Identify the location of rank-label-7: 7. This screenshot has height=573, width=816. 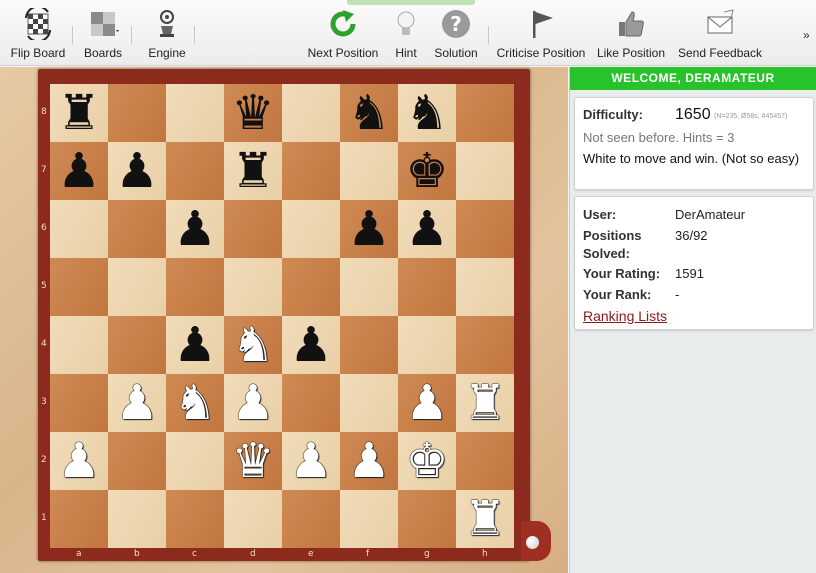
(44, 170).